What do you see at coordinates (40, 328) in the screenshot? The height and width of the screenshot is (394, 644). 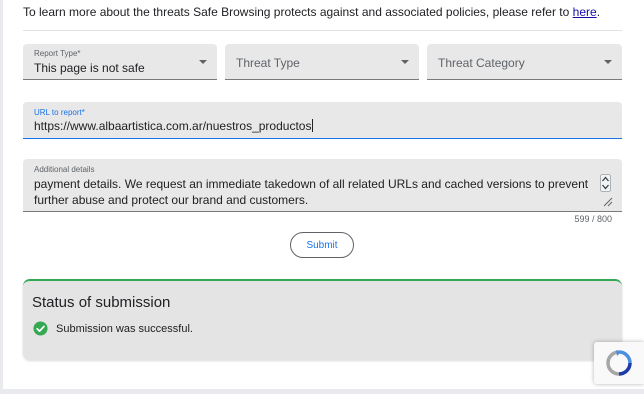 I see `check-circle-icon` at bounding box center [40, 328].